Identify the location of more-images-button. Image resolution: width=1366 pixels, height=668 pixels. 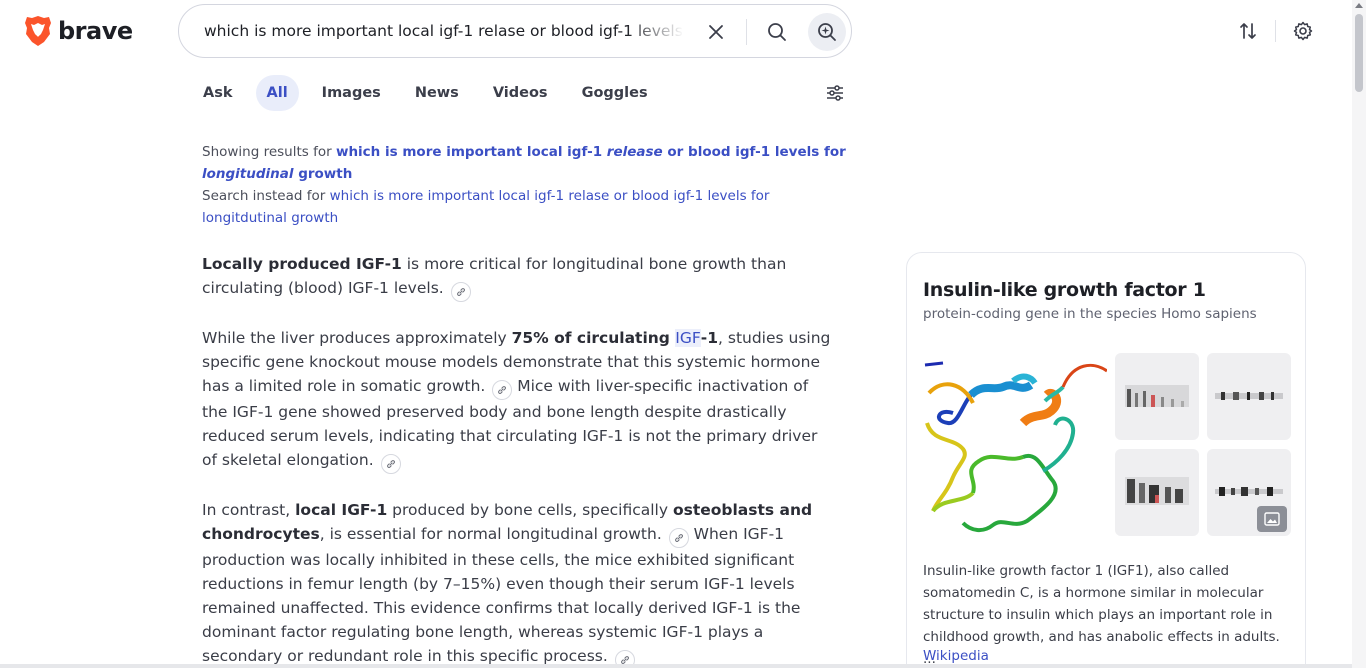
(1272, 519).